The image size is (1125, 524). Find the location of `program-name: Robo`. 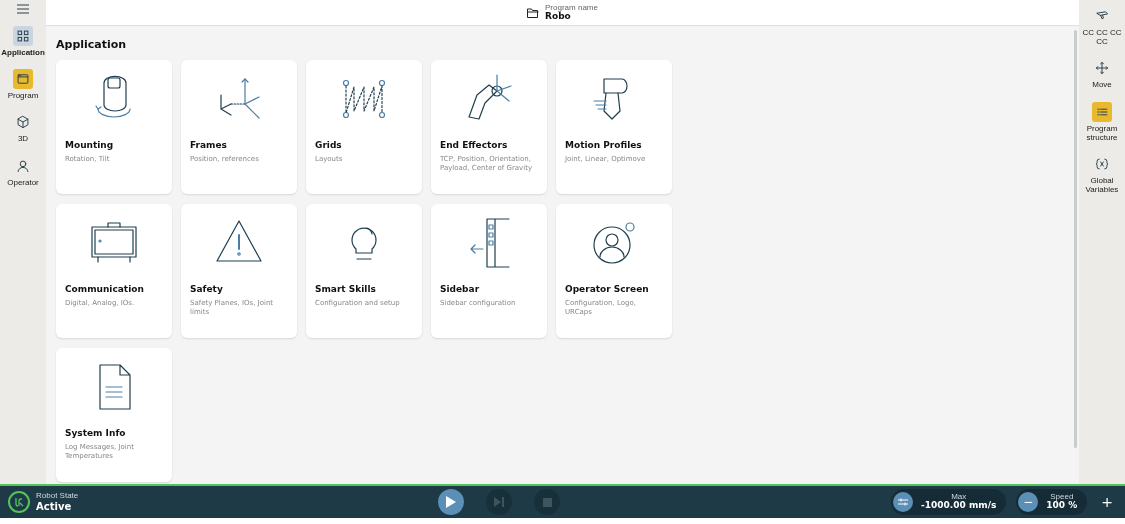

program-name: Robo is located at coordinates (558, 16).